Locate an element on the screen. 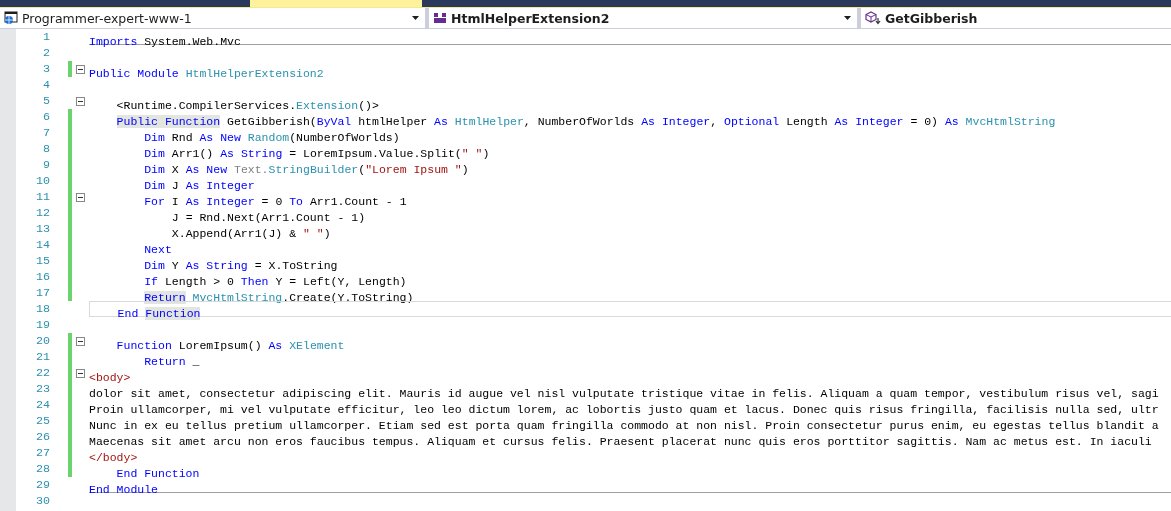 The width and height of the screenshot is (1171, 511). line-number: 13 is located at coordinates (42, 229).